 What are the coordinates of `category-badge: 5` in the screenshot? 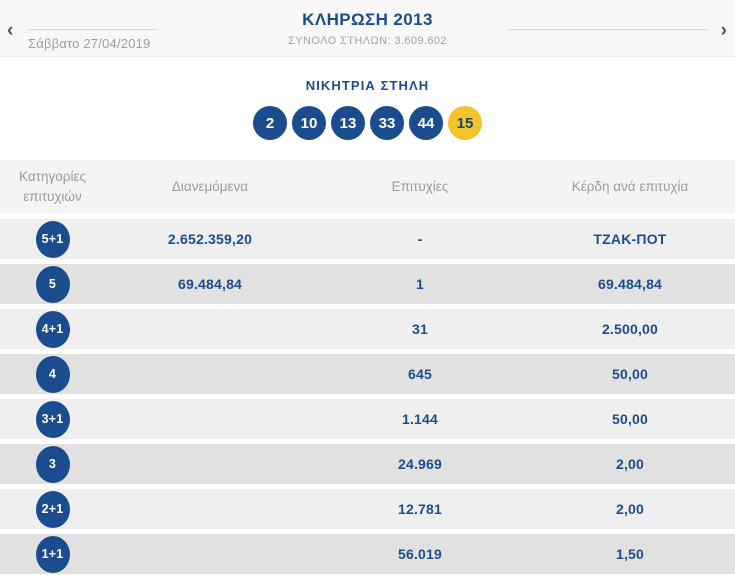 It's located at (52, 284).